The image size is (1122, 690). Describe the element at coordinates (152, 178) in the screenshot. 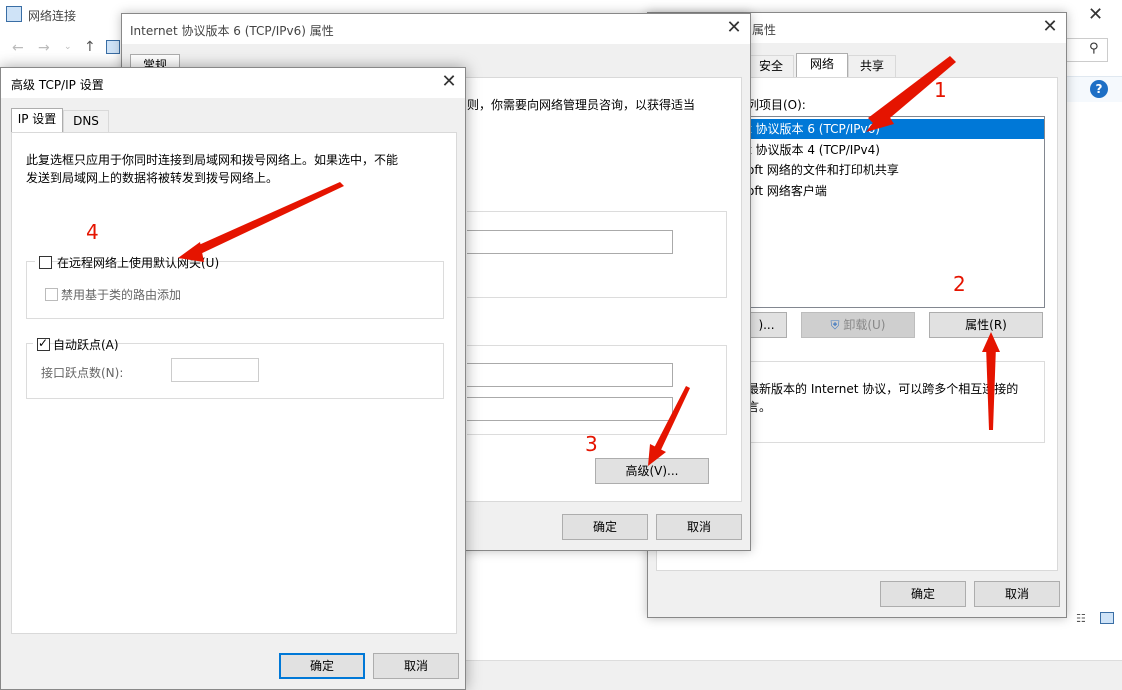

I see `adv-desc-line-2: 发送到局域网上的数据将被转发到拨号网络上。` at that location.